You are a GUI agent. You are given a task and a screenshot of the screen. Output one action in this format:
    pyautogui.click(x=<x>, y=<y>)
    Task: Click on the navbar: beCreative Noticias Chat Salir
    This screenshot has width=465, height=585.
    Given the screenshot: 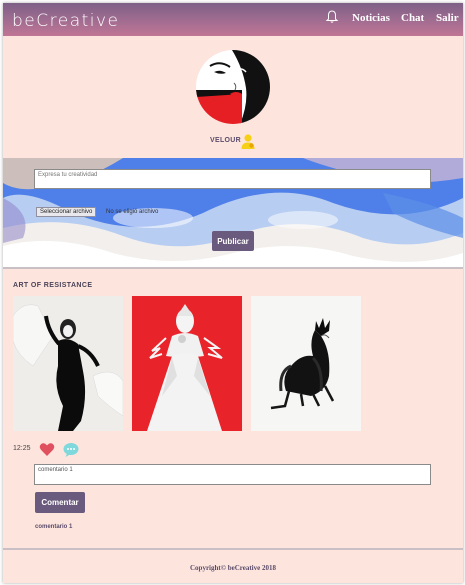 What is the action you would take?
    pyautogui.click(x=233, y=19)
    